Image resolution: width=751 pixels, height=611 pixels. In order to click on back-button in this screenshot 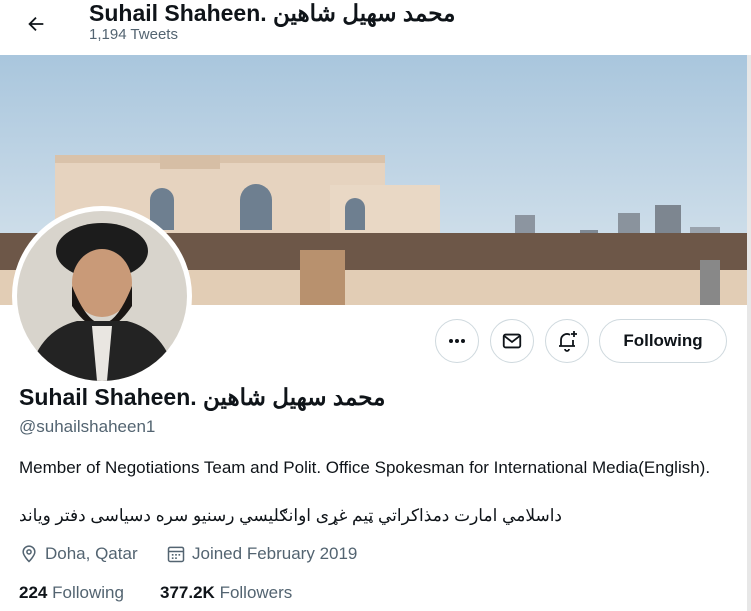, I will do `click(36, 24)`.